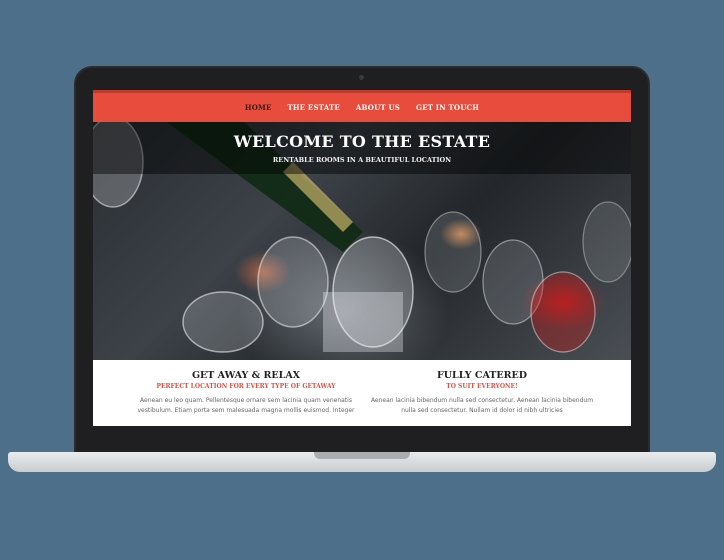 Image resolution: width=724 pixels, height=560 pixels. What do you see at coordinates (361, 77) in the screenshot?
I see `webcam-icon` at bounding box center [361, 77].